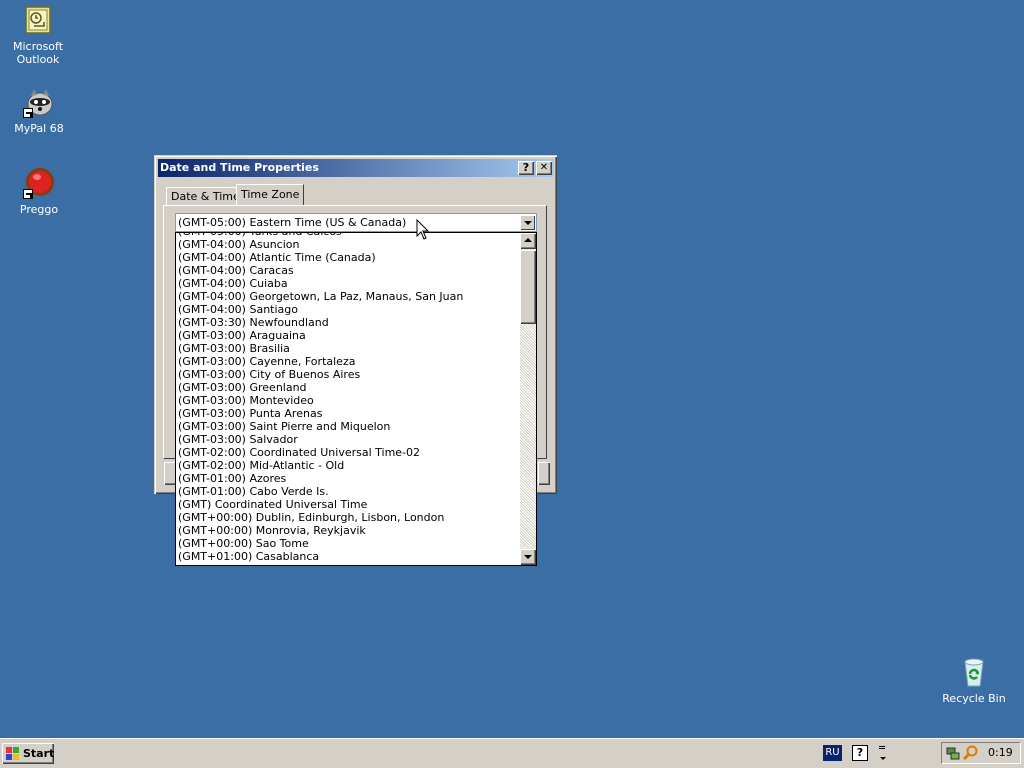  What do you see at coordinates (544, 473) in the screenshot?
I see `dialog-button` at bounding box center [544, 473].